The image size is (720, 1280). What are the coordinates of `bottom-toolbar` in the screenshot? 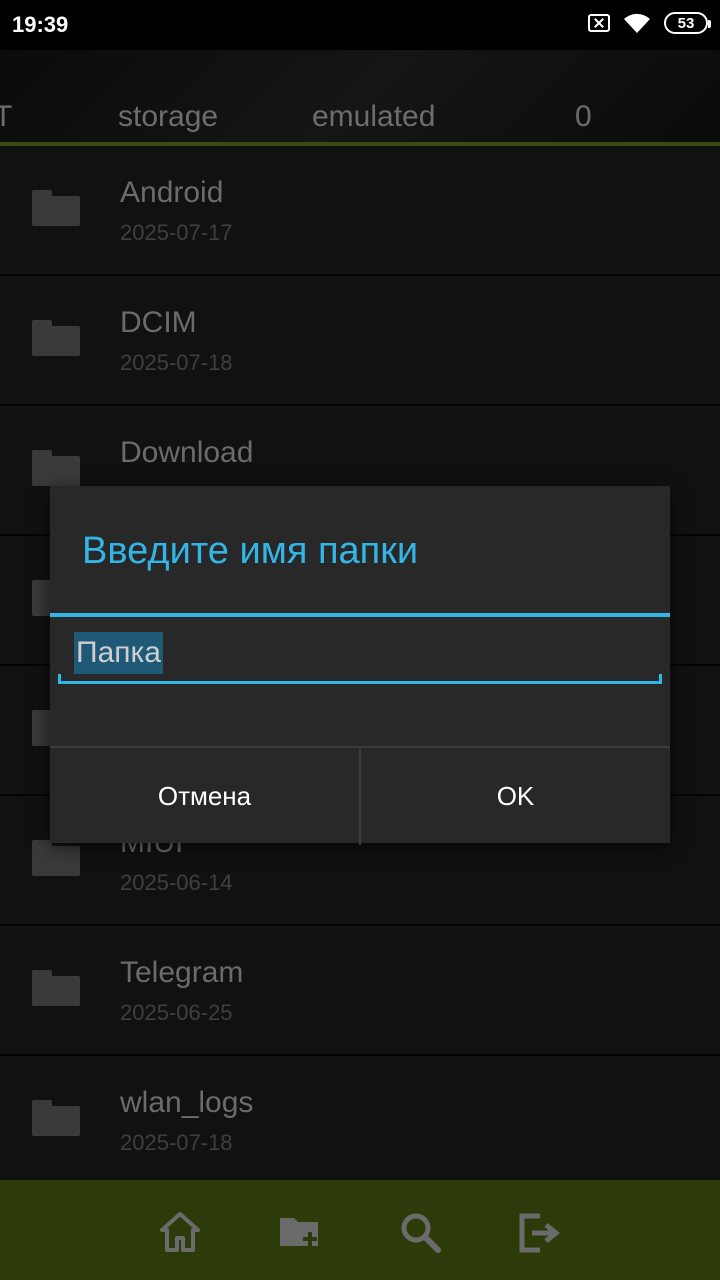 It's located at (360, 1230).